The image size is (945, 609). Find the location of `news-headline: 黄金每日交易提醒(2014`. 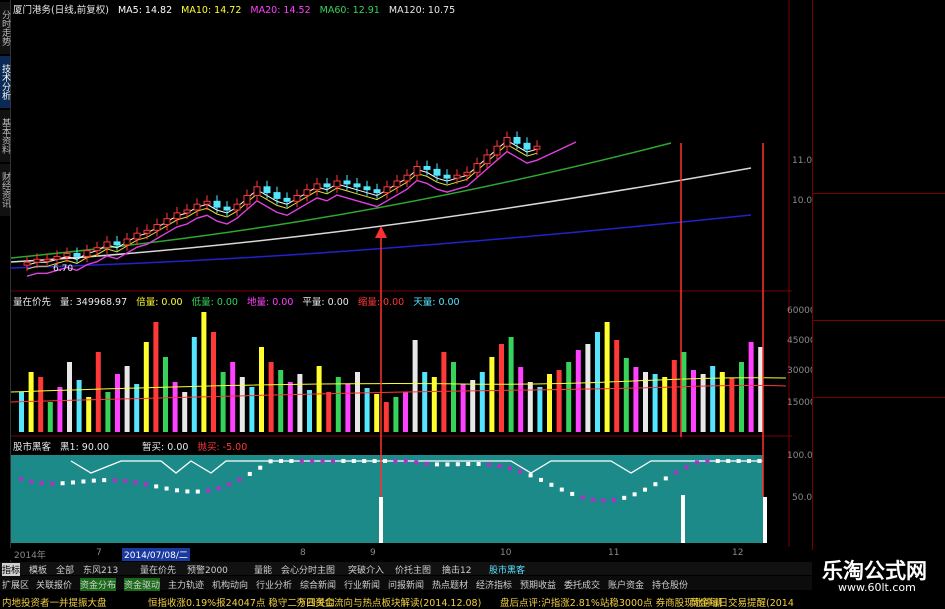

news-headline: 黄金每日交易提醒(2014 is located at coordinates (742, 602).